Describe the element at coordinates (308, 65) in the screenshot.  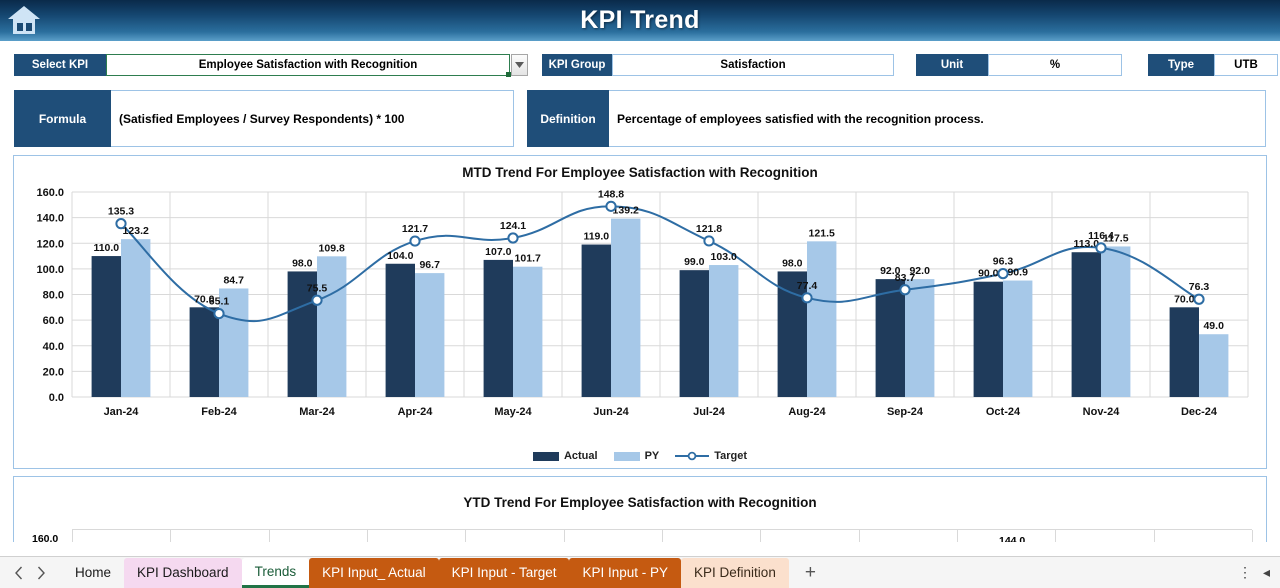
I see `select-kpi-value: Employee Satisfaction with Recognition` at that location.